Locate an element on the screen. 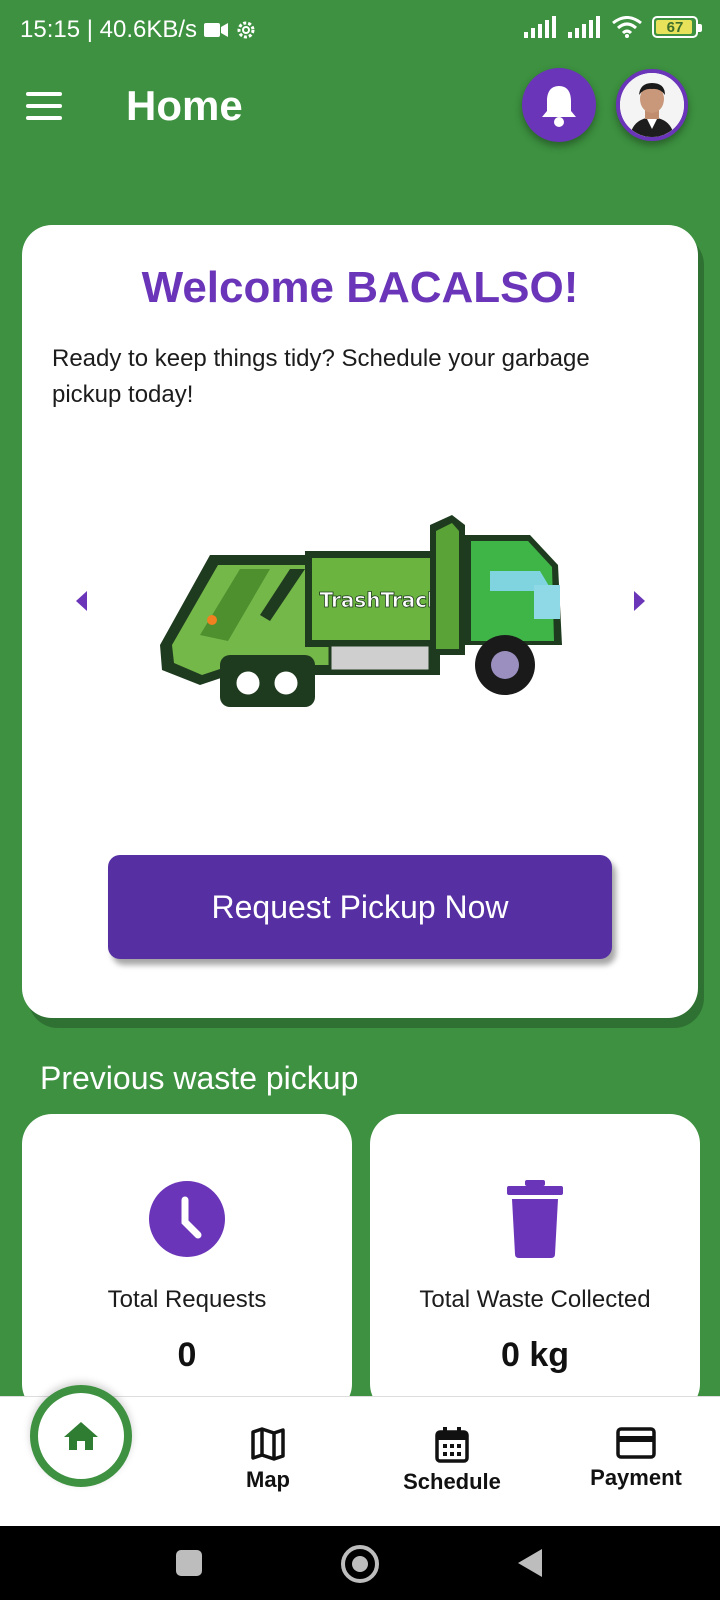 This screenshot has height=1600, width=720. battery-level: 67 is located at coordinates (675, 27).